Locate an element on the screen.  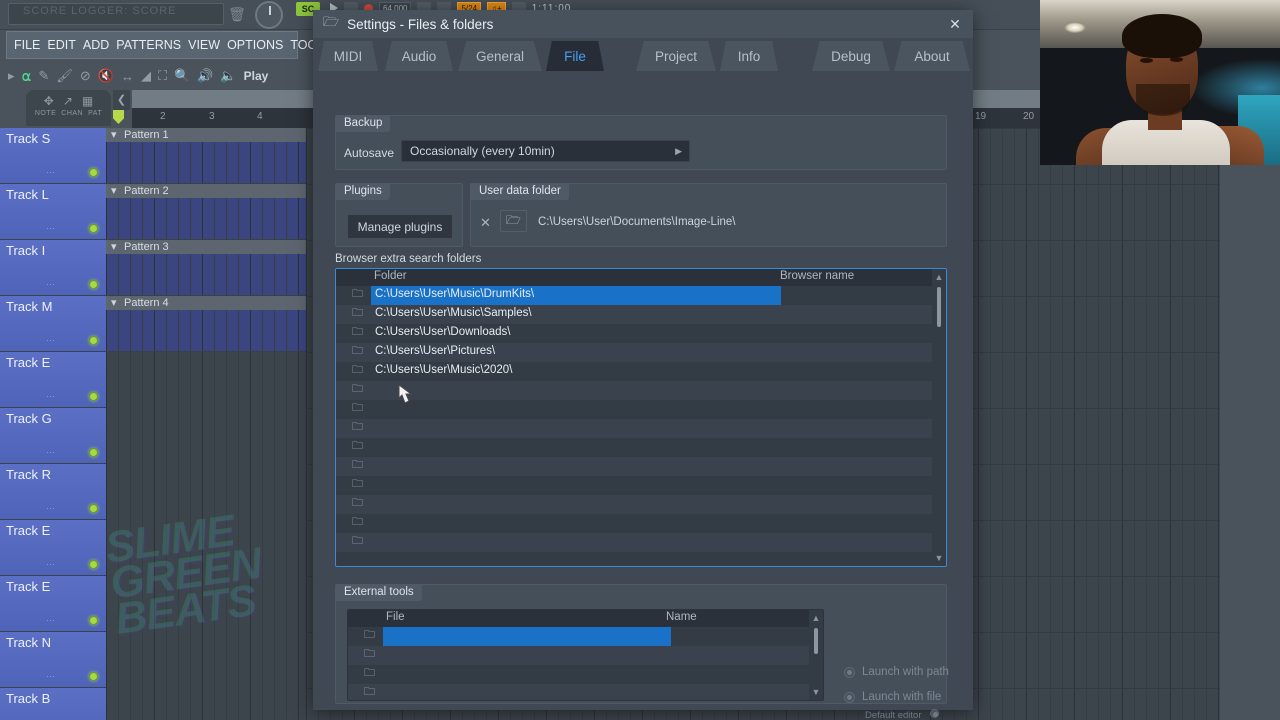
trash-icon: 🗑 is located at coordinates (237, 14).